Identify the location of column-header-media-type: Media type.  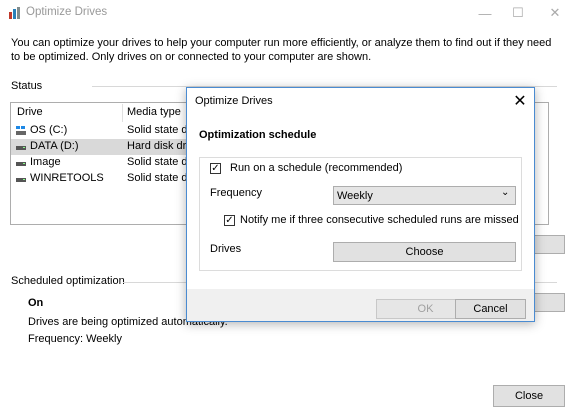
(154, 112).